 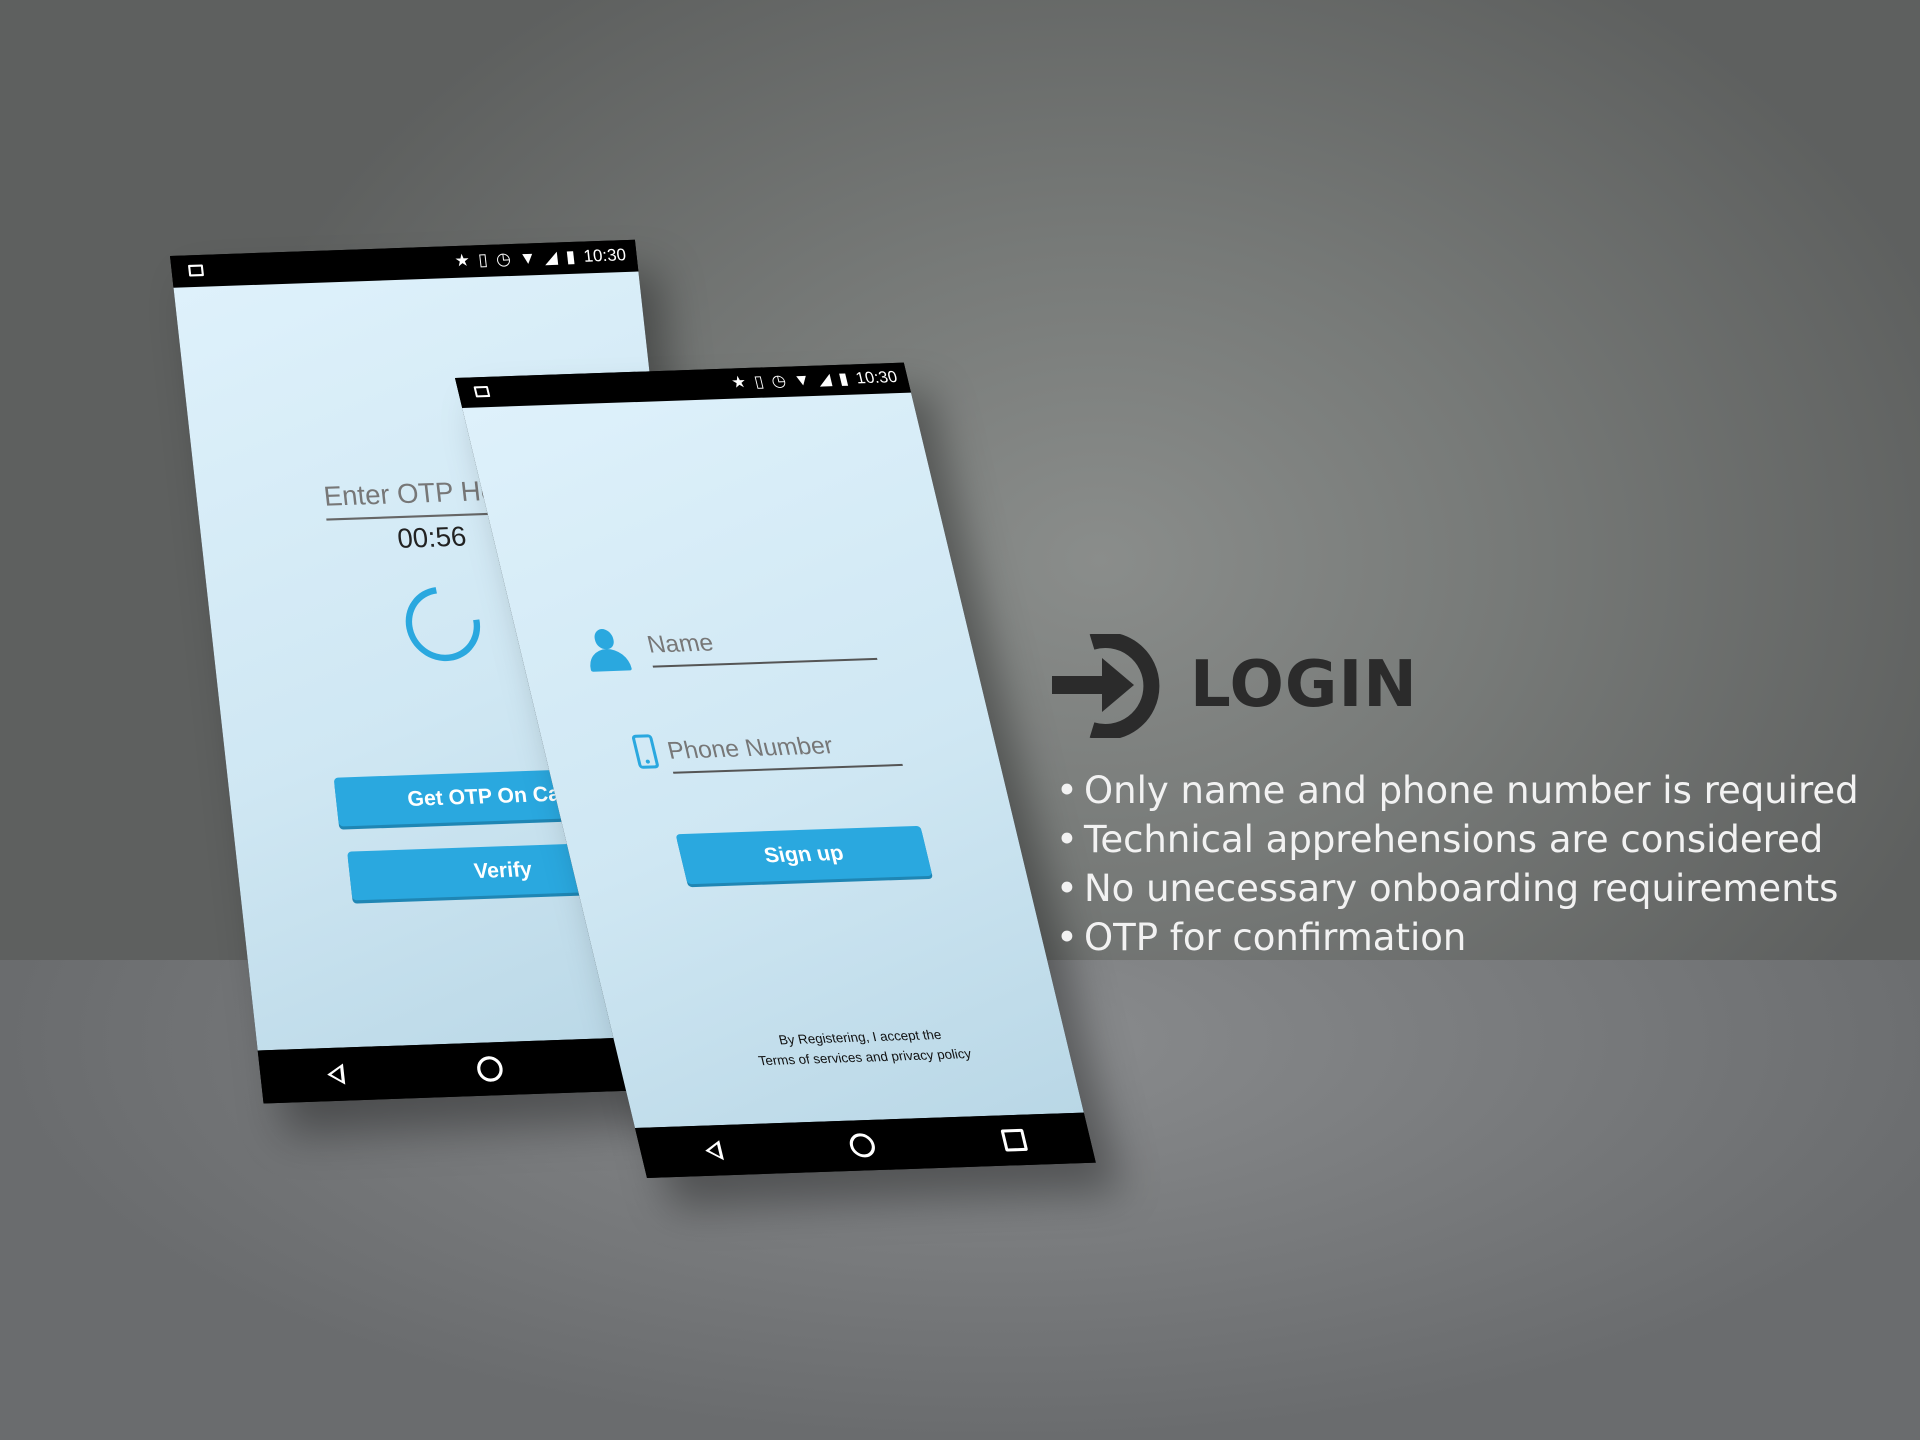 I want to click on user-icon, so click(x=607, y=650).